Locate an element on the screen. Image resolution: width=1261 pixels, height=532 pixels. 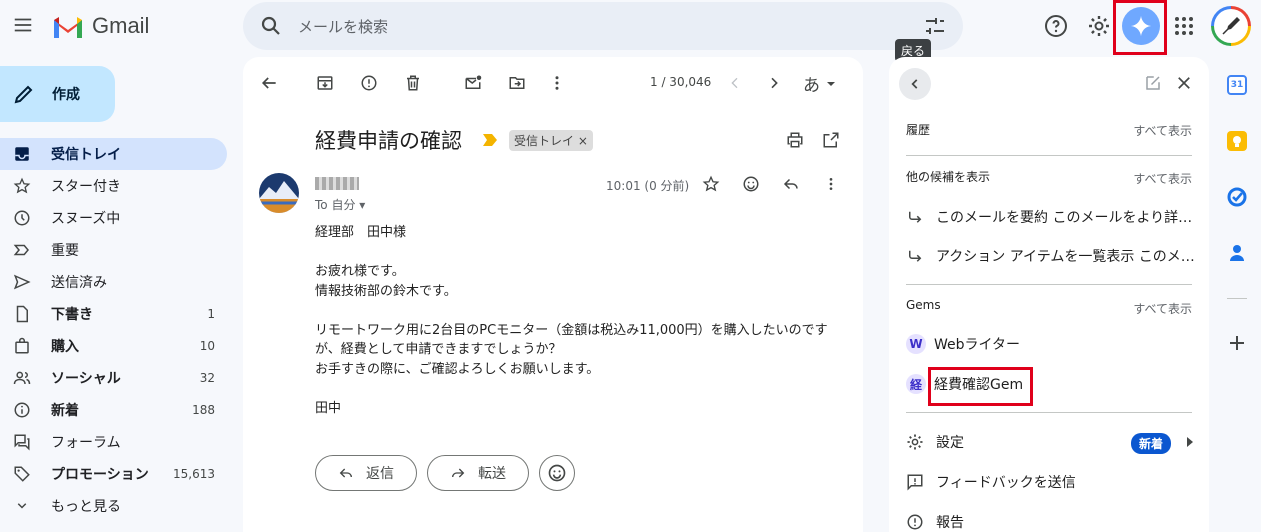
sidebar-item-promotions: プロモーション 15,613 is located at coordinates (113, 474).